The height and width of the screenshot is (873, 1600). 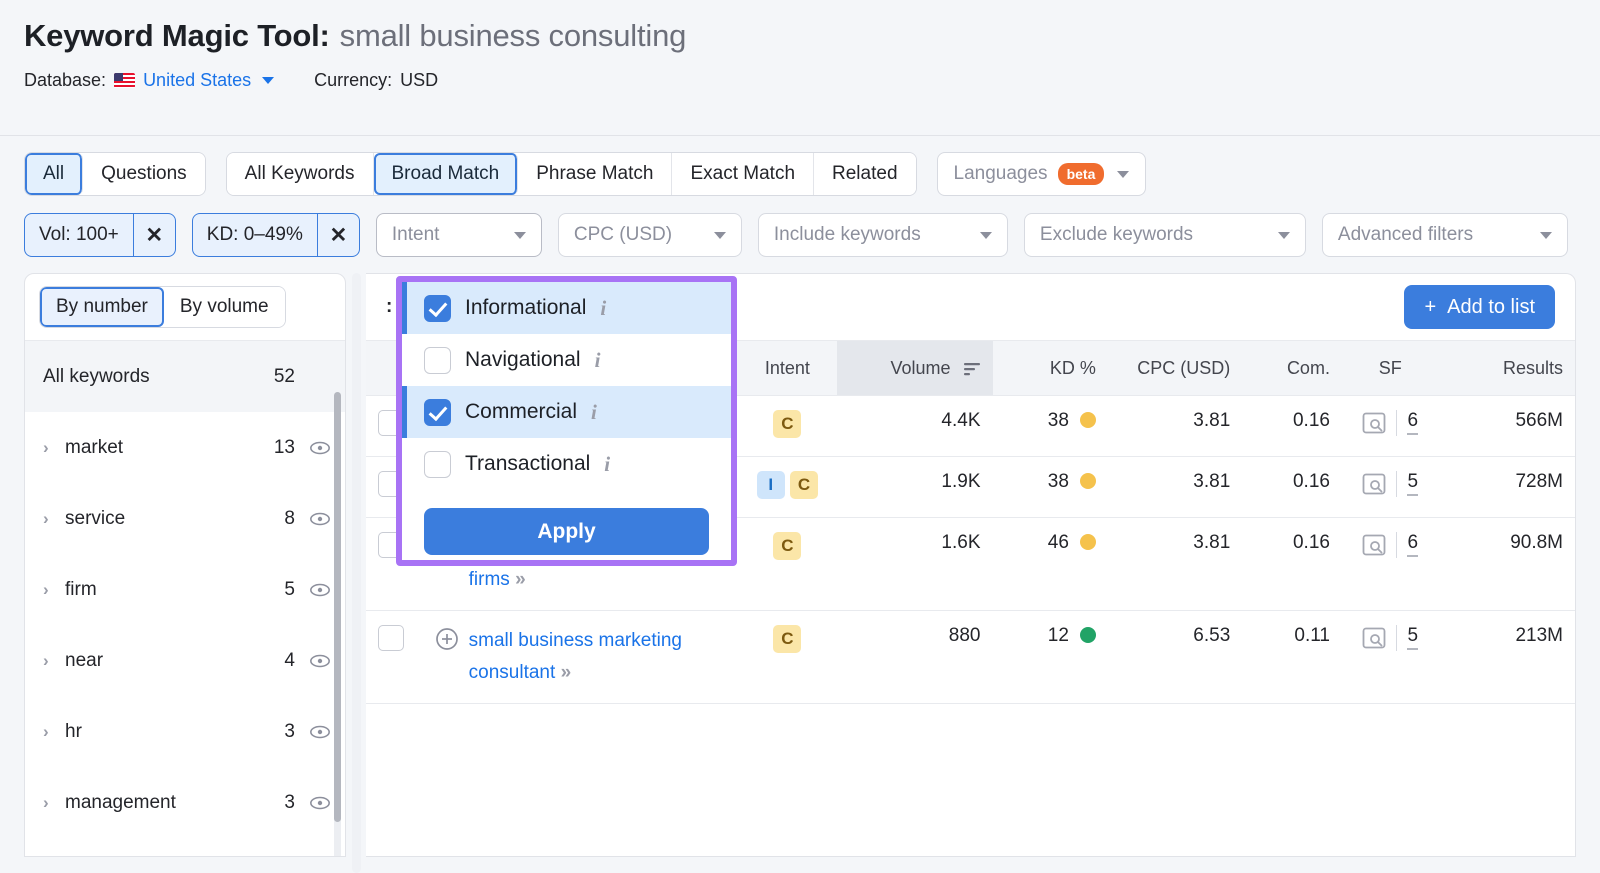 I want to click on sidebar-item-service: › service 8, so click(x=185, y=518).